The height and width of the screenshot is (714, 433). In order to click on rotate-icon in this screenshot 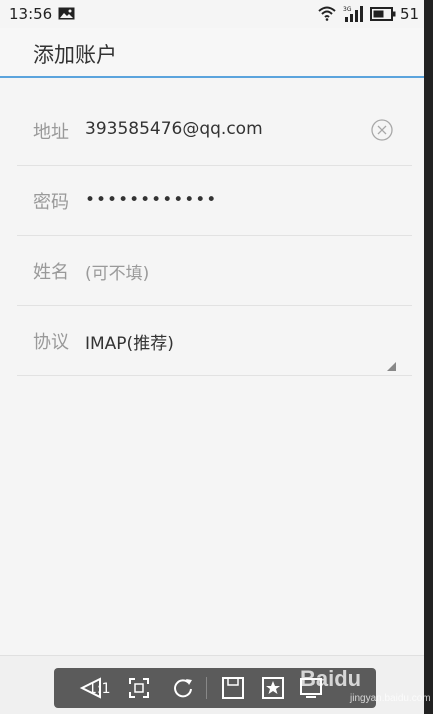, I will do `click(183, 688)`.